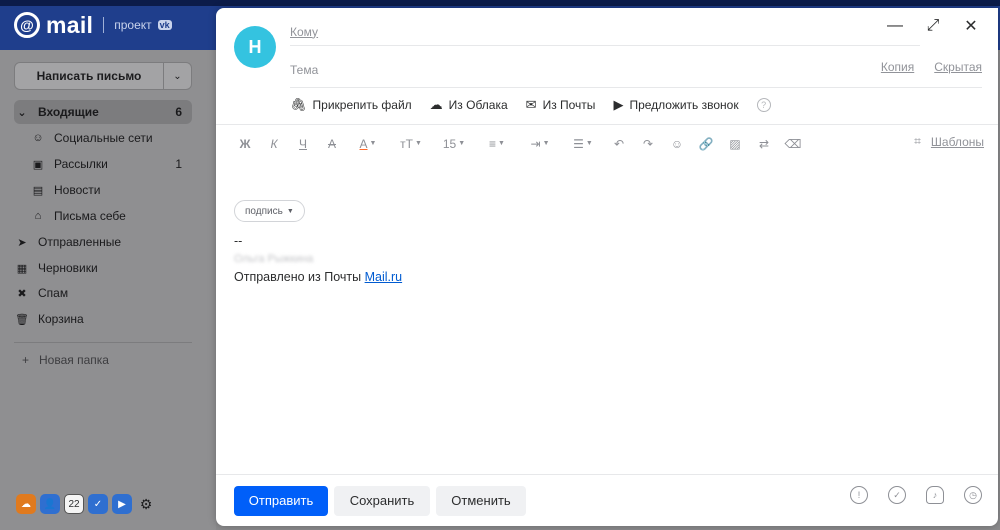  Describe the element at coordinates (98, 504) in the screenshot. I see `tasks-app-icon: ✓` at that location.